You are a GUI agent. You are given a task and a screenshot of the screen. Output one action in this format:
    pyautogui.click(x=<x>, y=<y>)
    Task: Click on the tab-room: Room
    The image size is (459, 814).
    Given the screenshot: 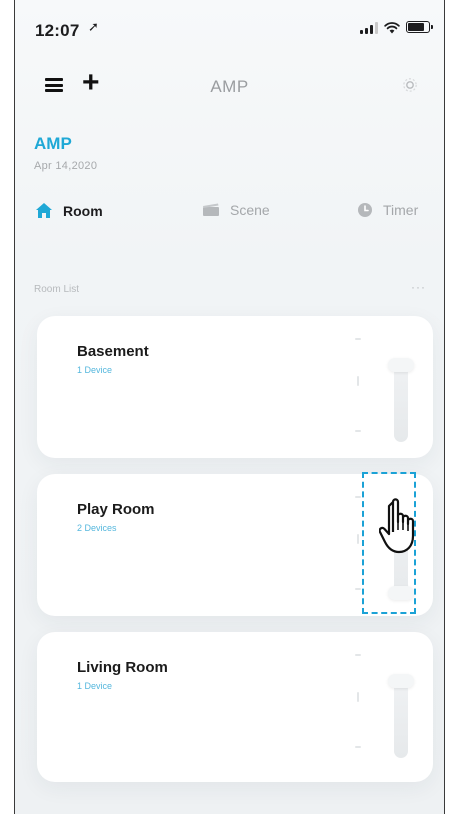 What is the action you would take?
    pyautogui.click(x=69, y=210)
    